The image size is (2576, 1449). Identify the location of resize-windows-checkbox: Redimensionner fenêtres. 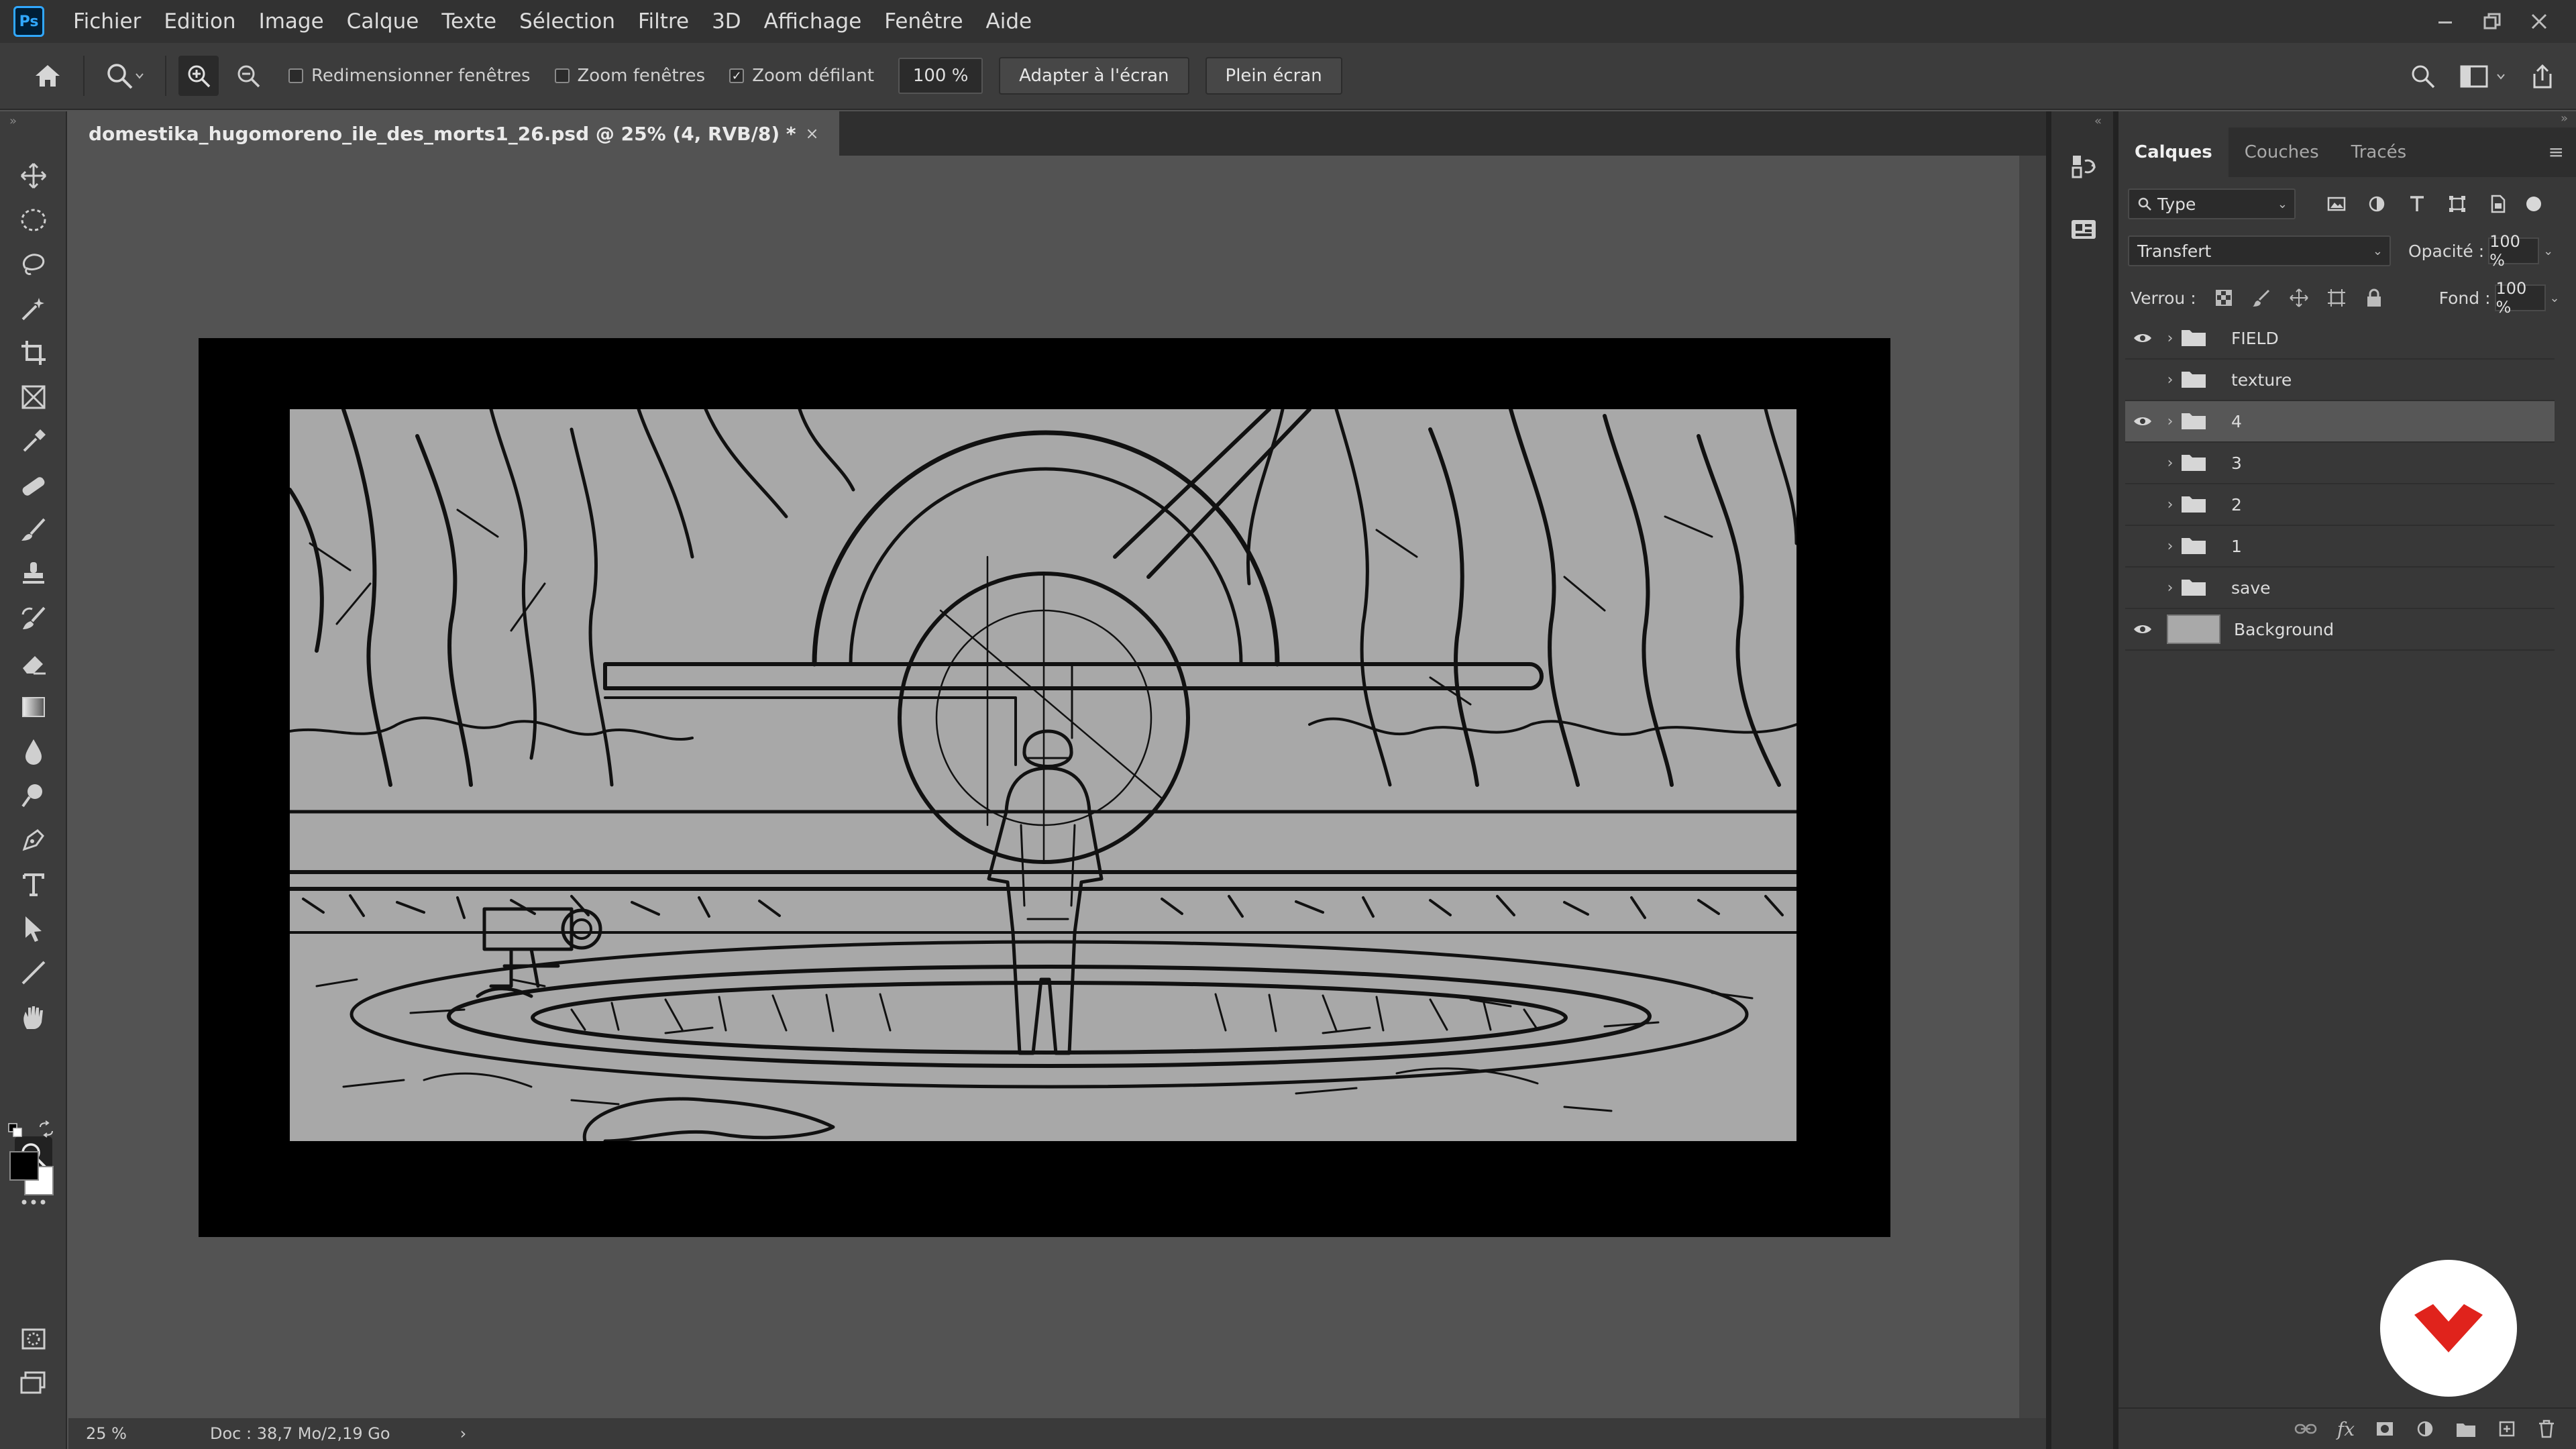
(409, 76).